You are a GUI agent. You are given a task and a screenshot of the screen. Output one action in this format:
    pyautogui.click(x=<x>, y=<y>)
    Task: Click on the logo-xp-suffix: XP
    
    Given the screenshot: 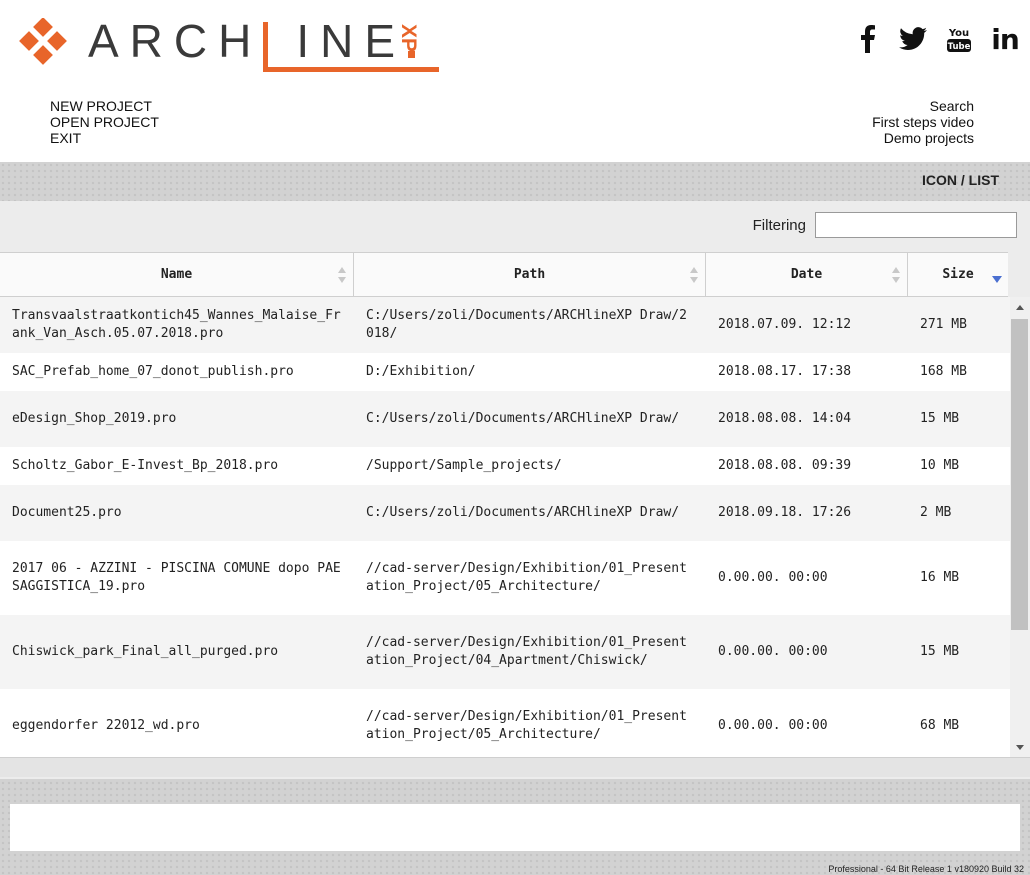 What is the action you would take?
    pyautogui.click(x=408, y=38)
    